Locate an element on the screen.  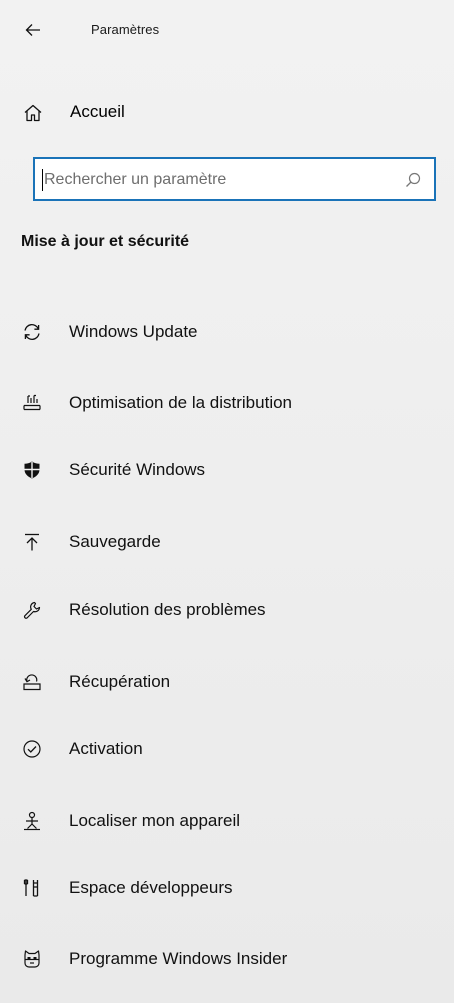
delivery-optimization-icon is located at coordinates (32, 403).